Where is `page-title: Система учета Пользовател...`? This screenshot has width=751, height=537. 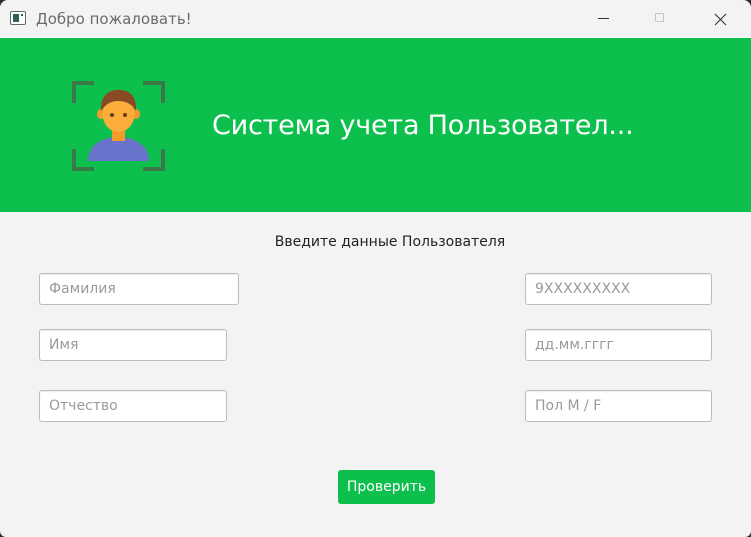 page-title: Система учета Пользовател... is located at coordinates (423, 125).